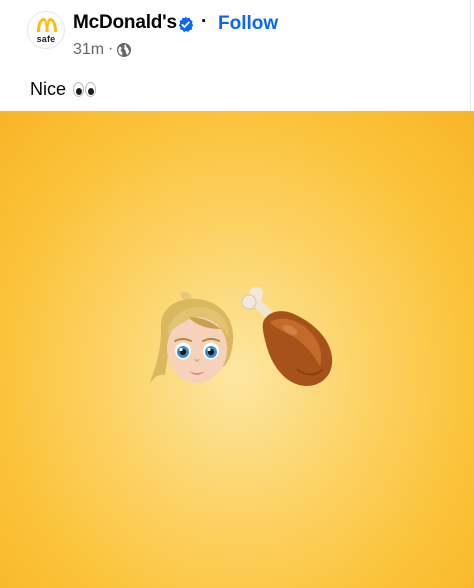  Describe the element at coordinates (287, 336) in the screenshot. I see `poultry-leg-emoji-icon` at that location.